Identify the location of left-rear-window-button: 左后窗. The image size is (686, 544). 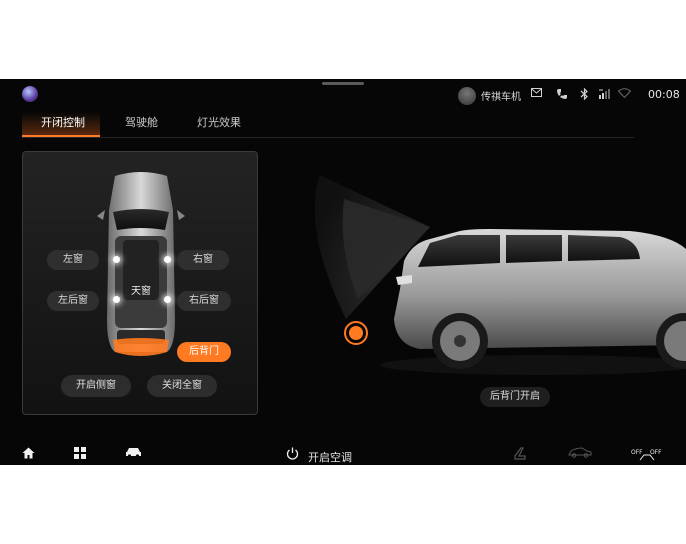
(73, 301).